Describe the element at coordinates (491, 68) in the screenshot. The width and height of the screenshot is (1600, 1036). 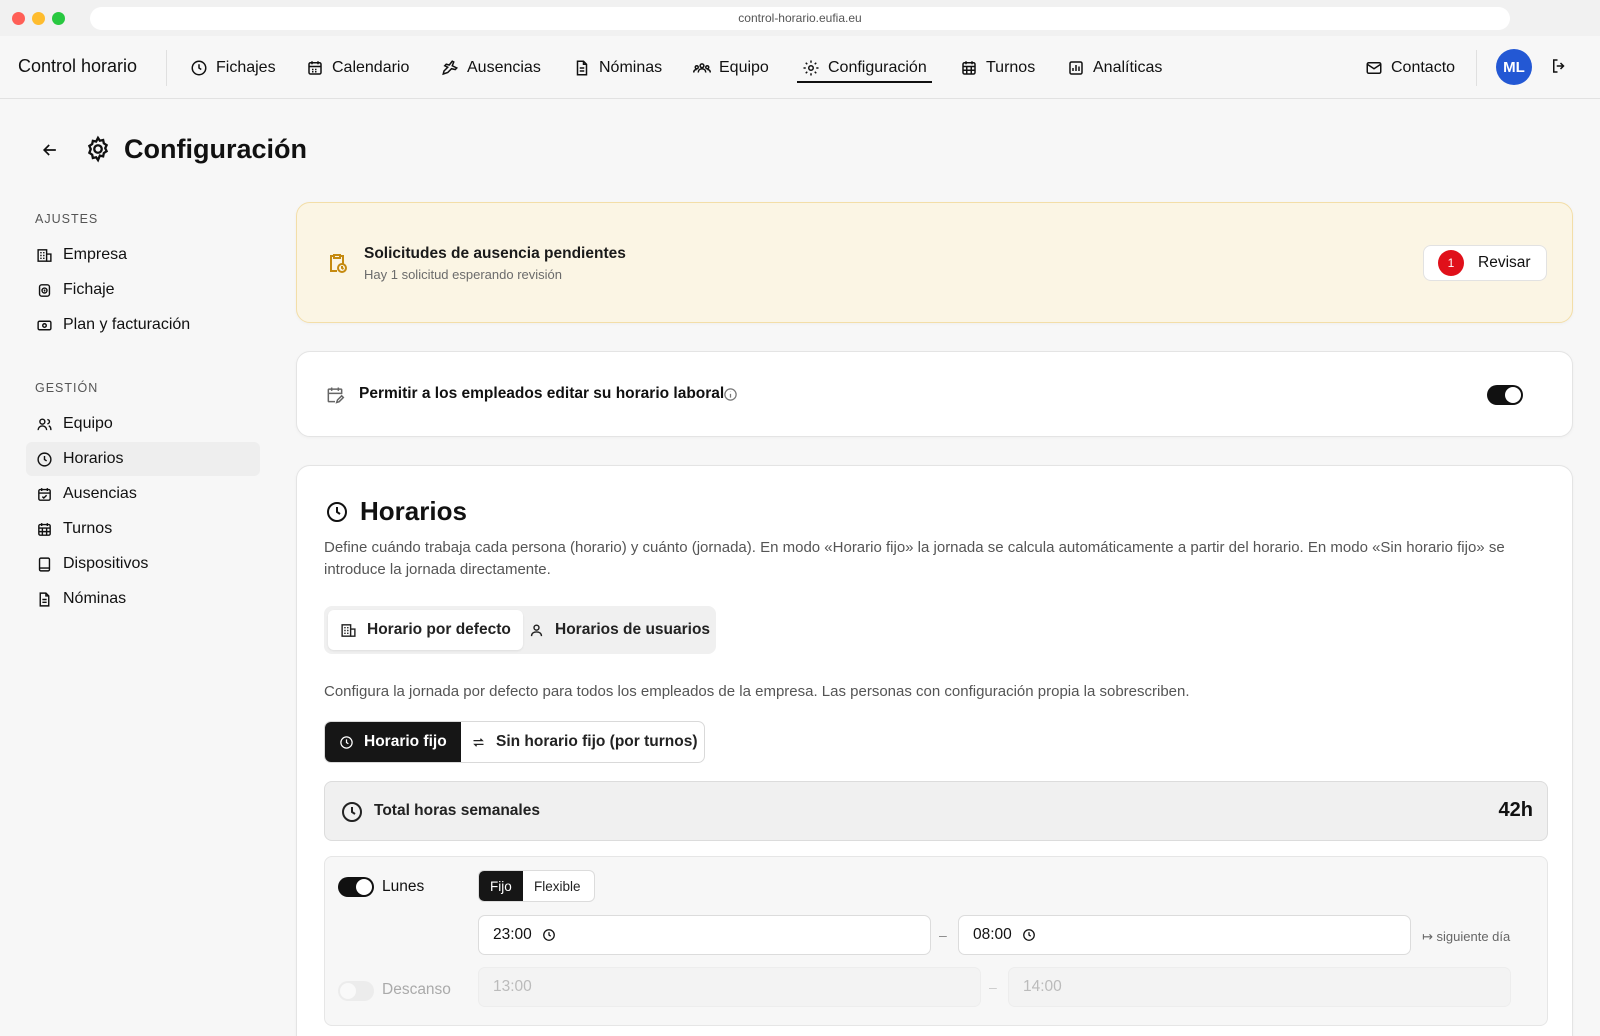
I see `nav-item-ausencias: Ausencias` at that location.